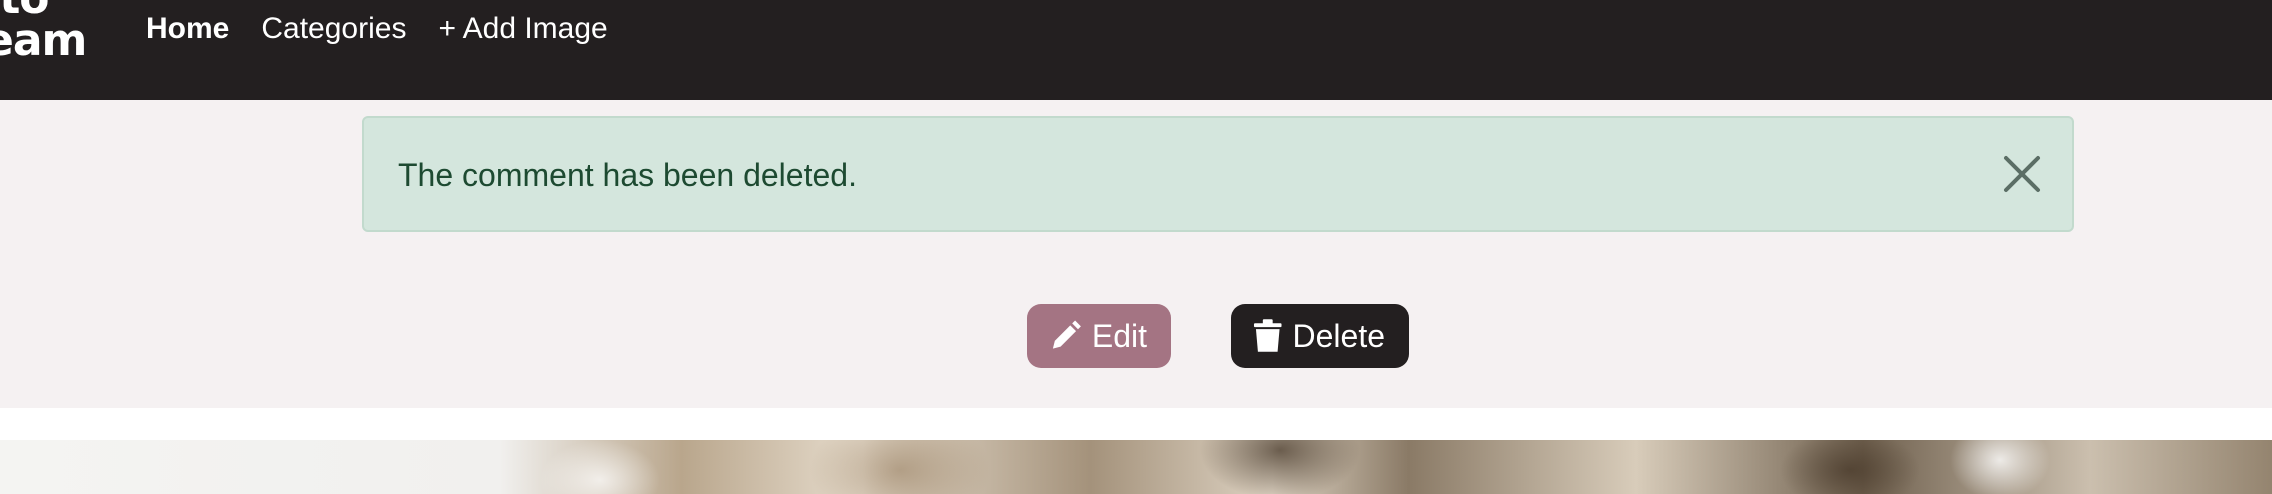  Describe the element at coordinates (333, 29) in the screenshot. I see `nav-link-categories: Categories` at that location.